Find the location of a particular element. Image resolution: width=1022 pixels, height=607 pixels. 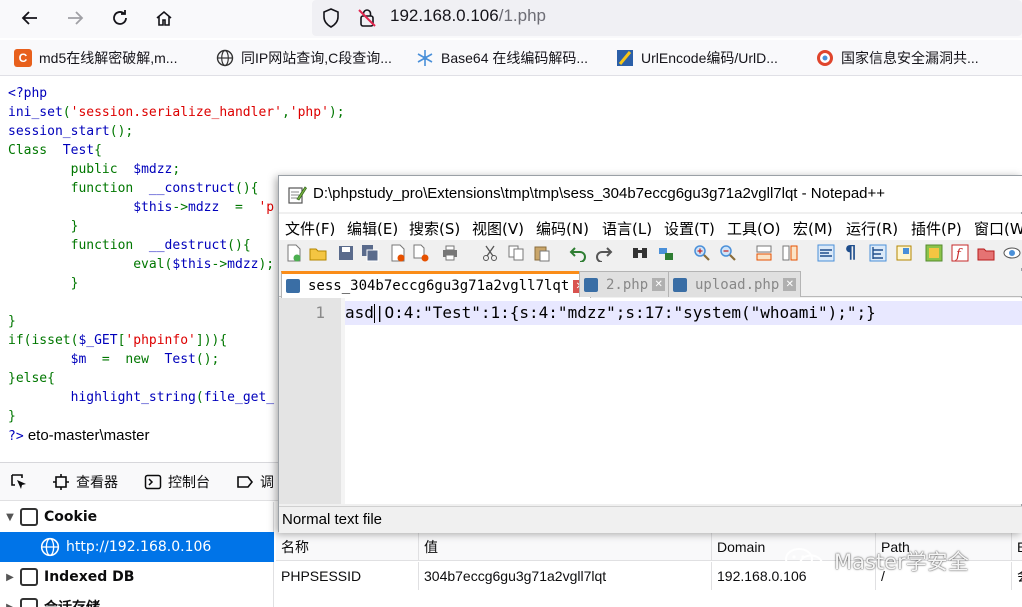

menu-view: 视图(V) is located at coordinates (498, 228).